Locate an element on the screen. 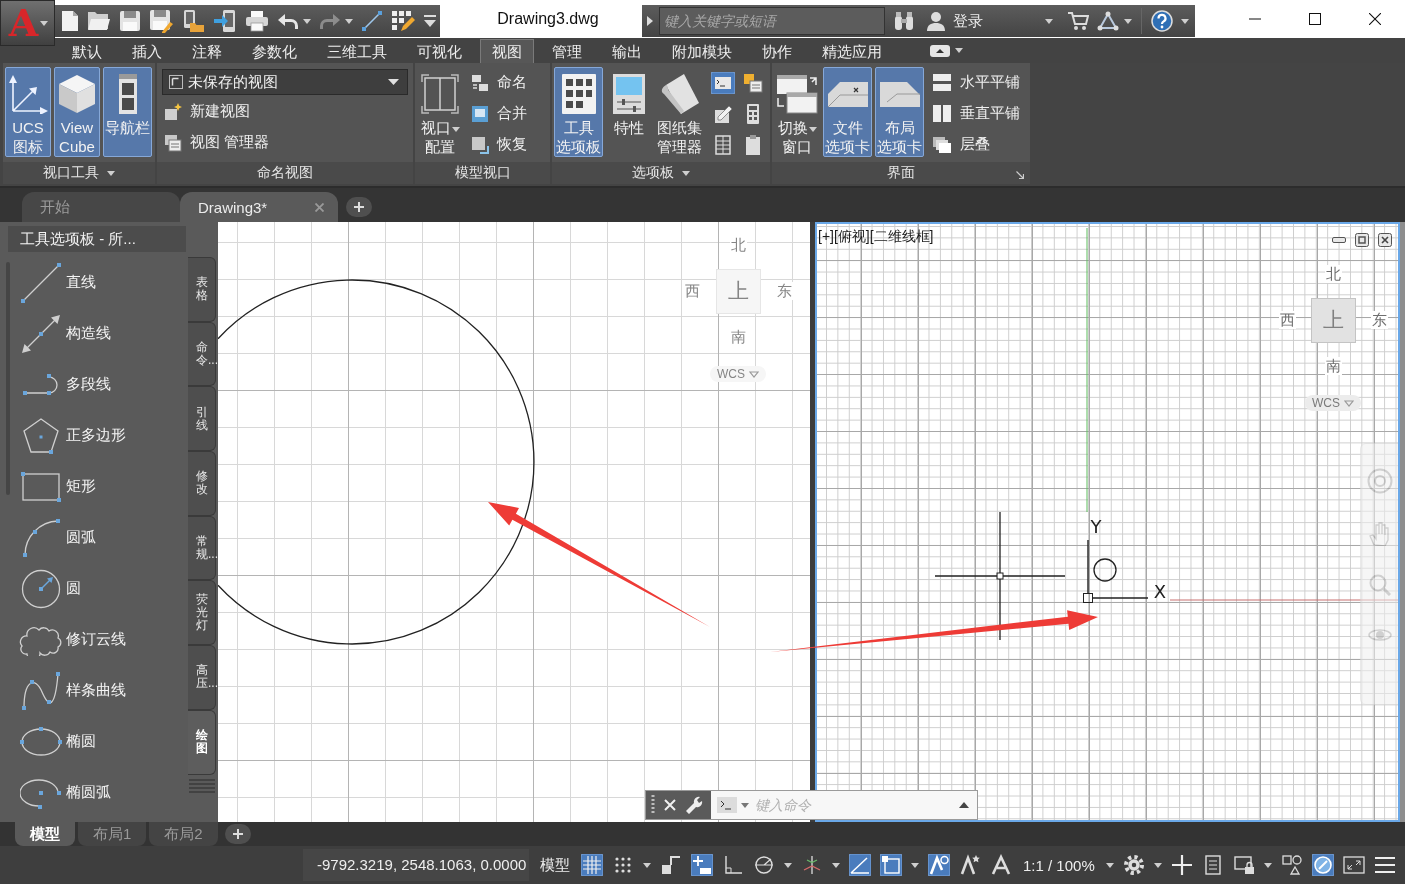  ribbon-button: 层叠 is located at coordinates (976, 144).